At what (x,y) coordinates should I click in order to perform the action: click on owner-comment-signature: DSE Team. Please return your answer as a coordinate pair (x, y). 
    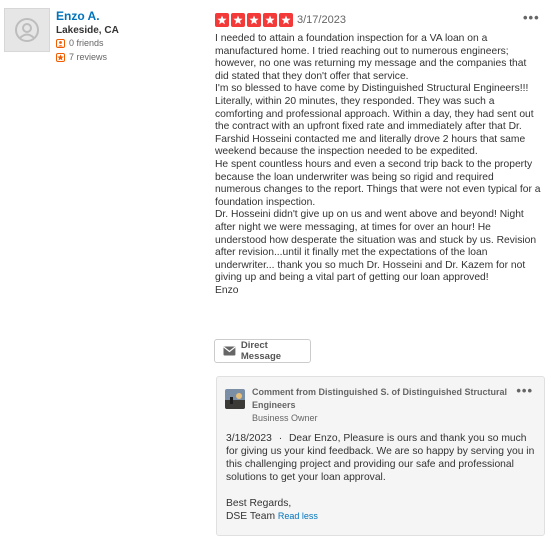
    Looking at the image, I should click on (251, 516).